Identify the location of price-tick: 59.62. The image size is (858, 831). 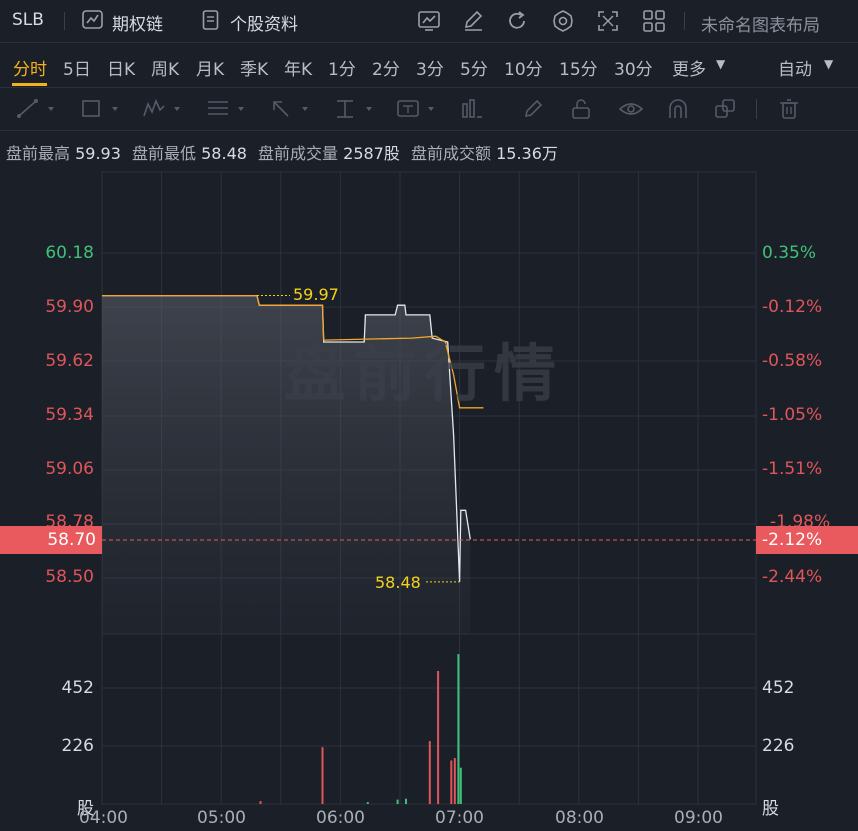
(69, 361).